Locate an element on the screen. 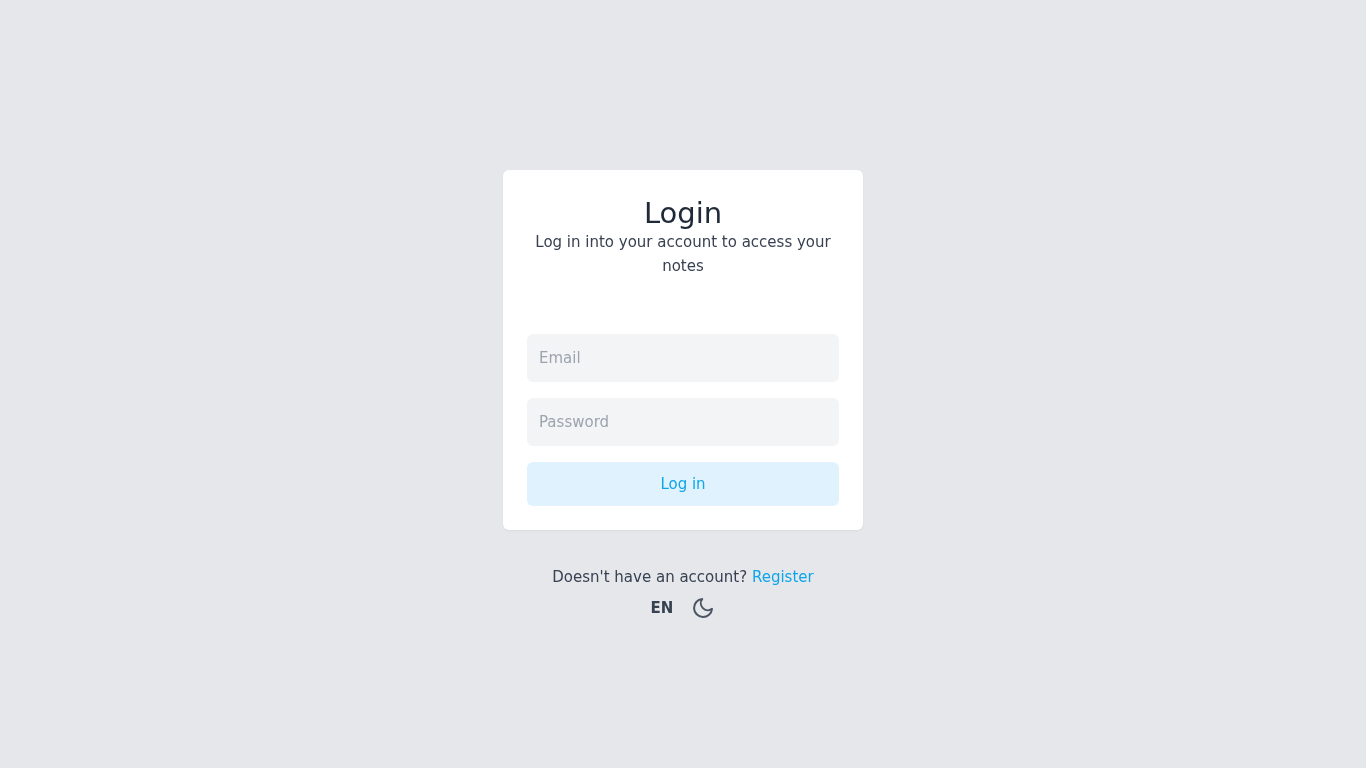  moon-icon is located at coordinates (703, 608).